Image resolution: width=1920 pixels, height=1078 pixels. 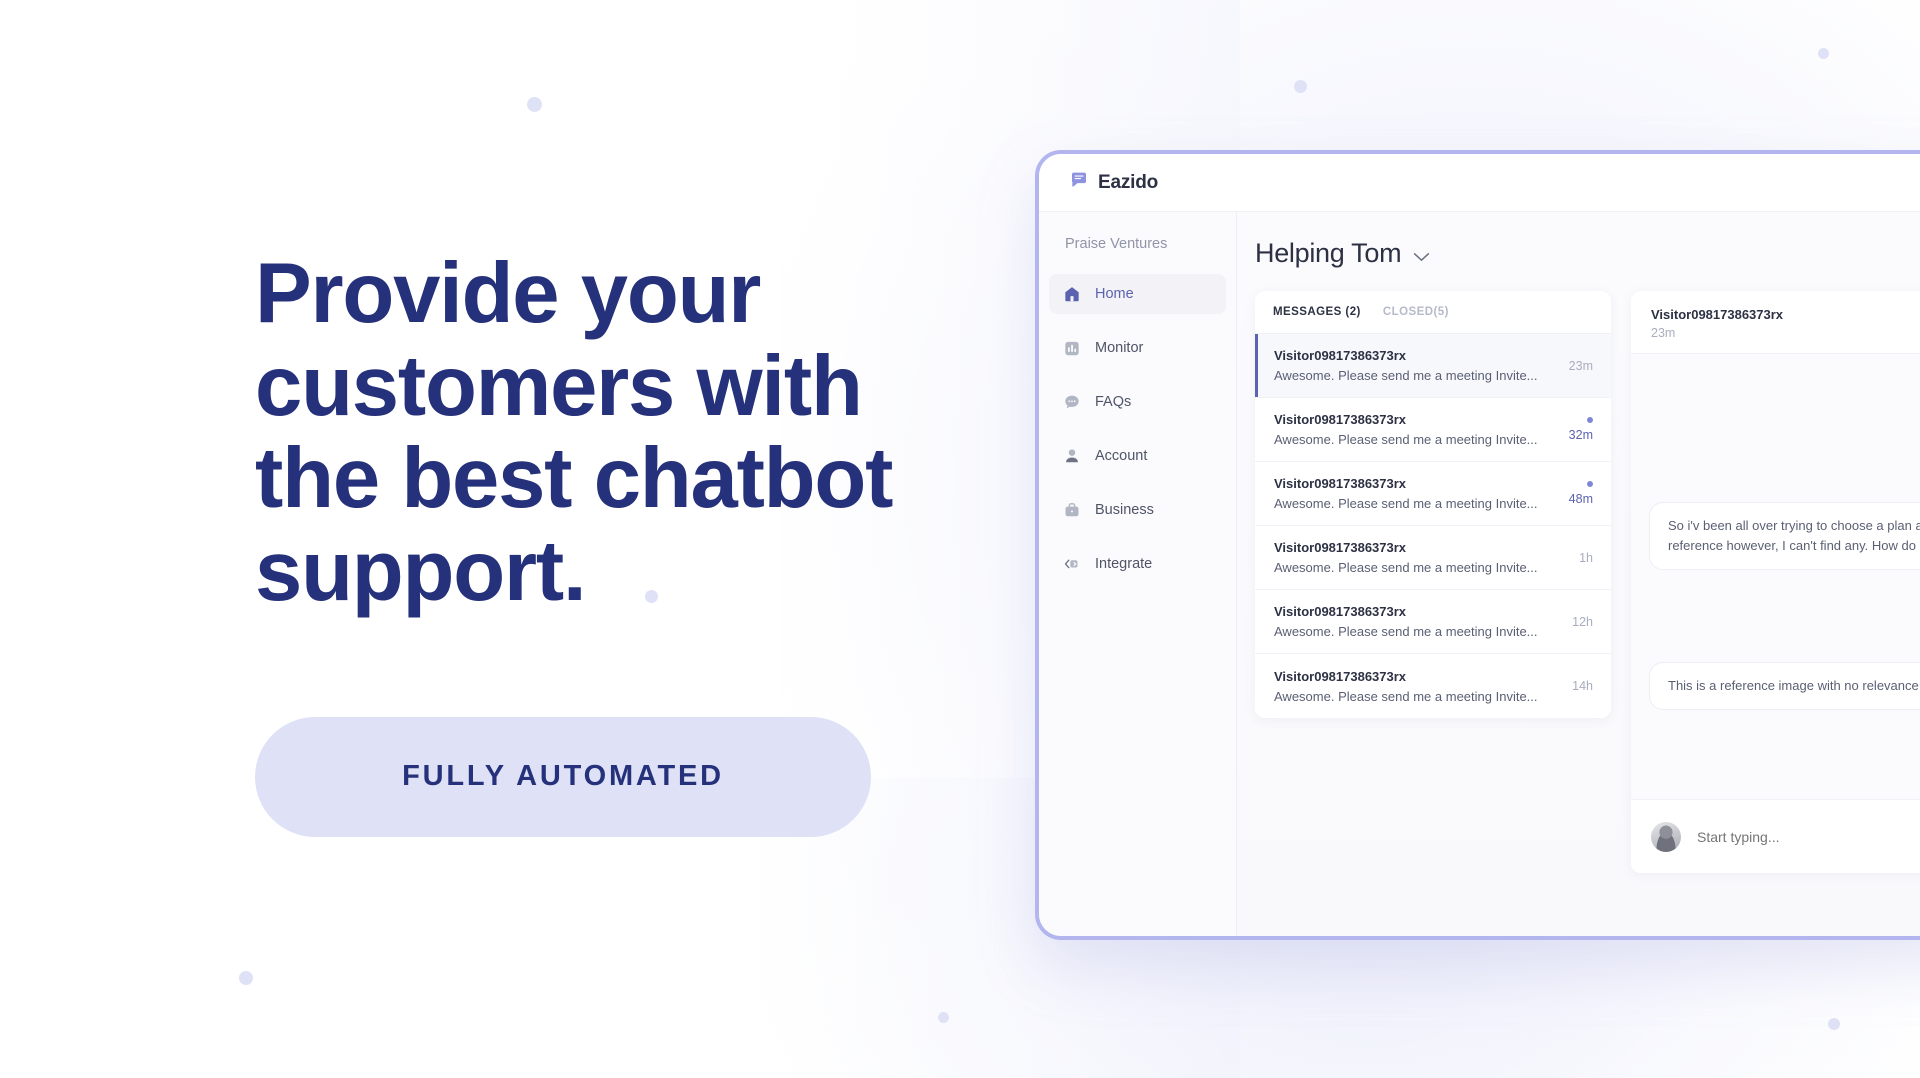 I want to click on conversation-meta: 12h, so click(x=1576, y=622).